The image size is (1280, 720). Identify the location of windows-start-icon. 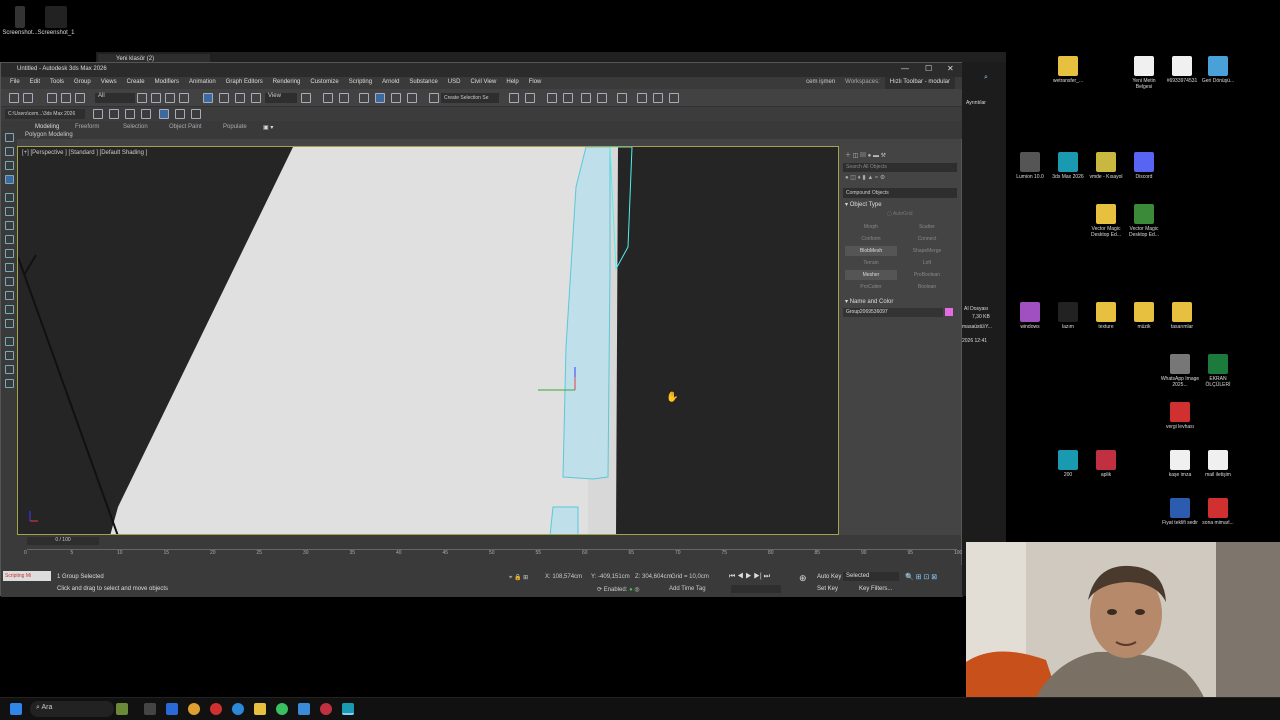
(16, 709).